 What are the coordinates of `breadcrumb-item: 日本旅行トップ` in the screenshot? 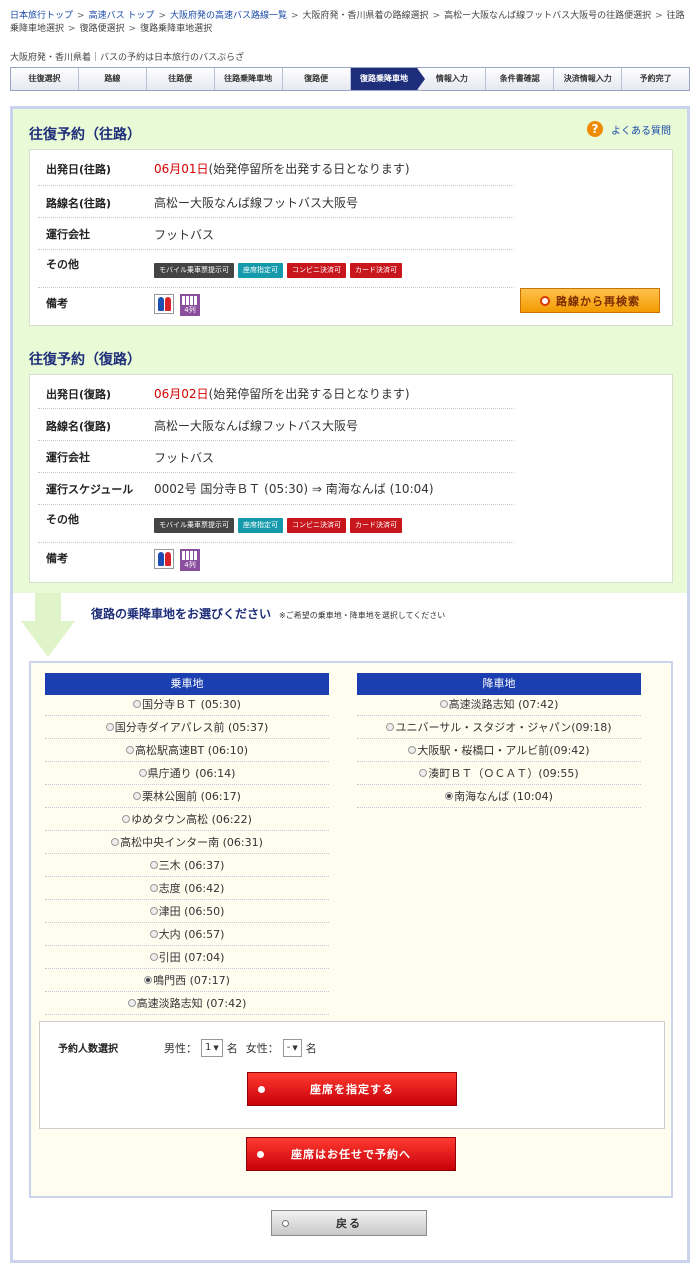 It's located at (41, 16).